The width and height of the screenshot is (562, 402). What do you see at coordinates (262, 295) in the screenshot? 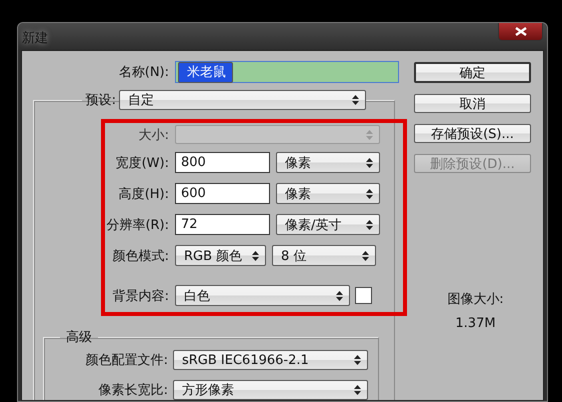
I see `background-dropdown: 白色` at bounding box center [262, 295].